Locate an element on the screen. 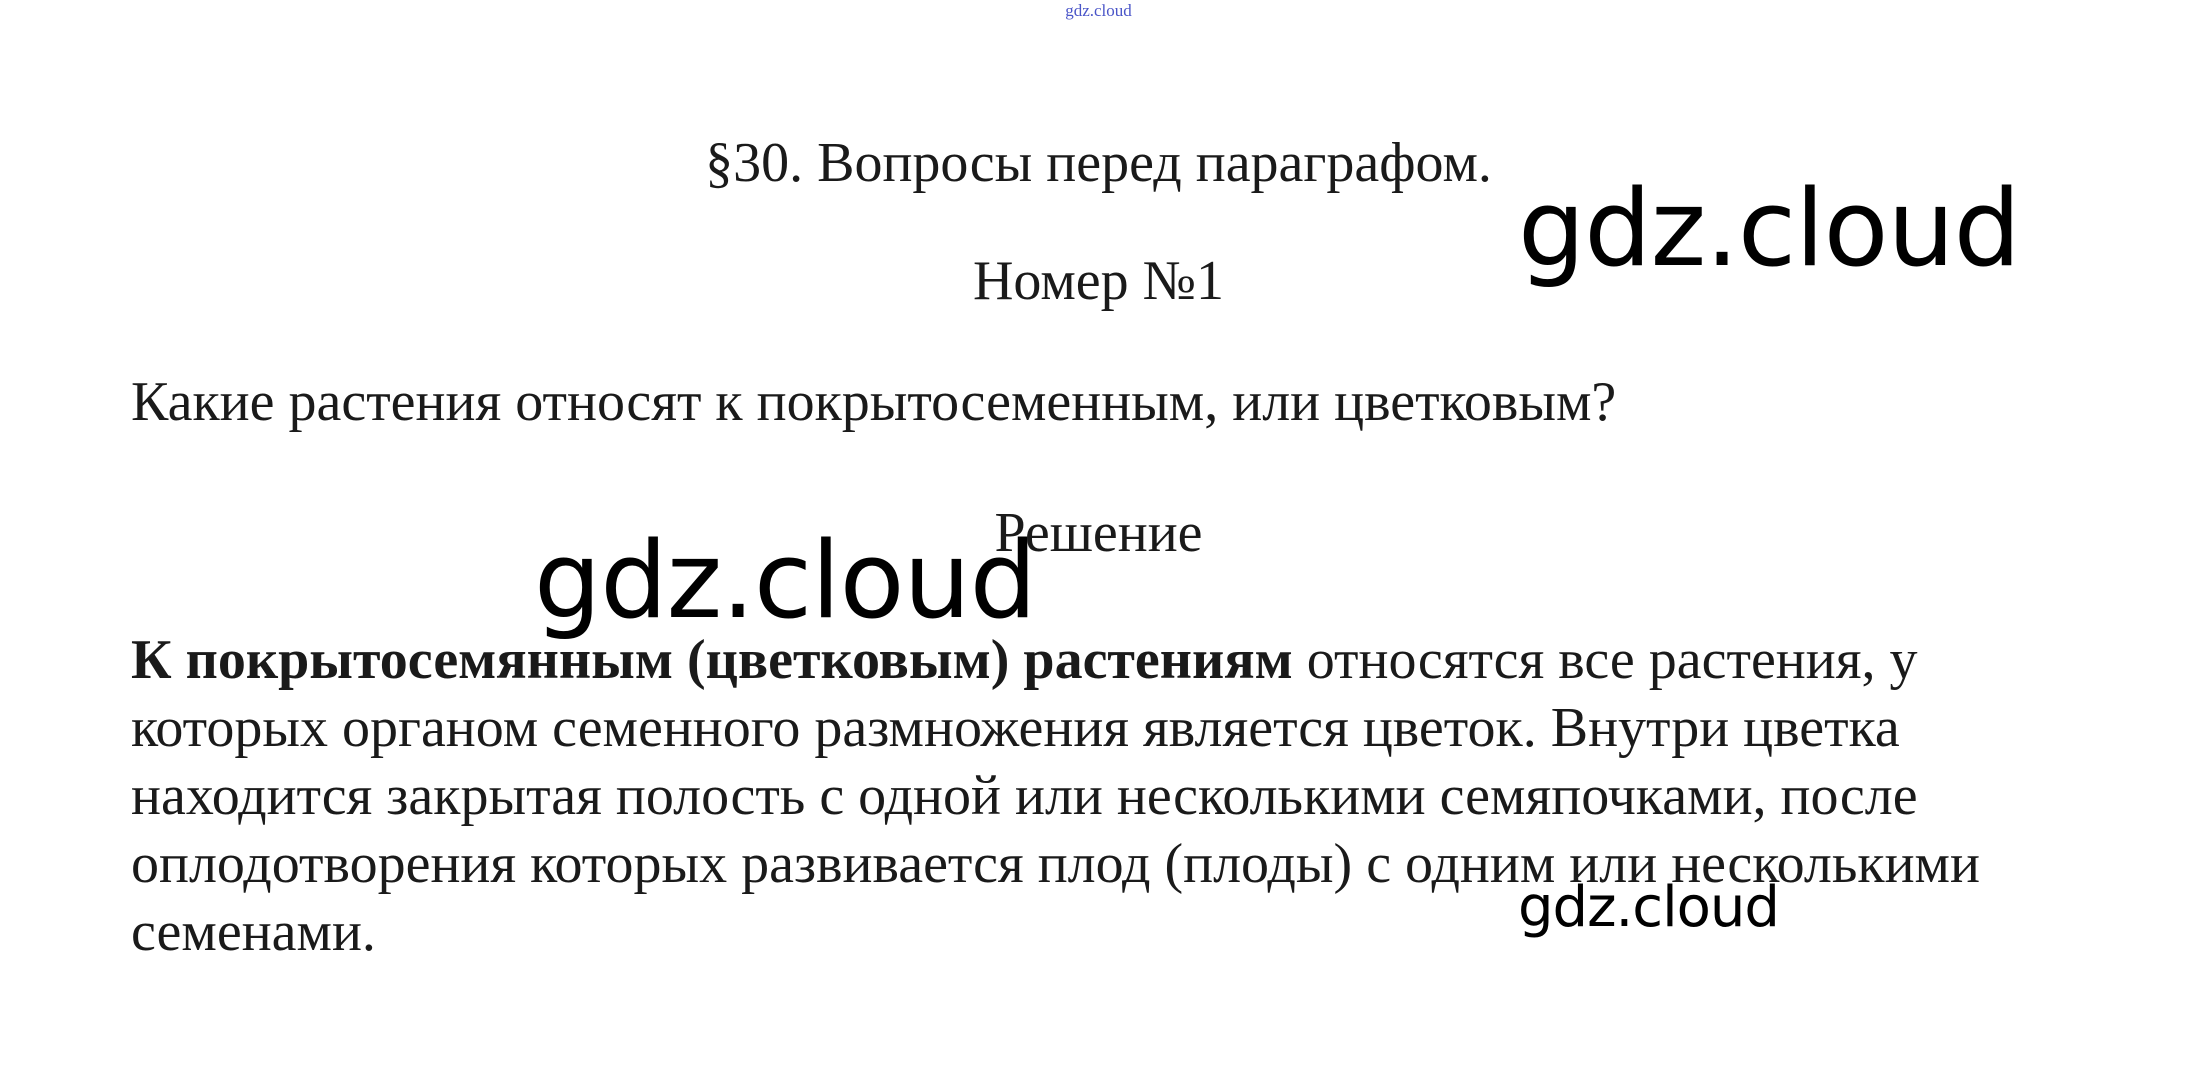  watermark-small-bottom: gdz.cloud is located at coordinates (1649, 907).